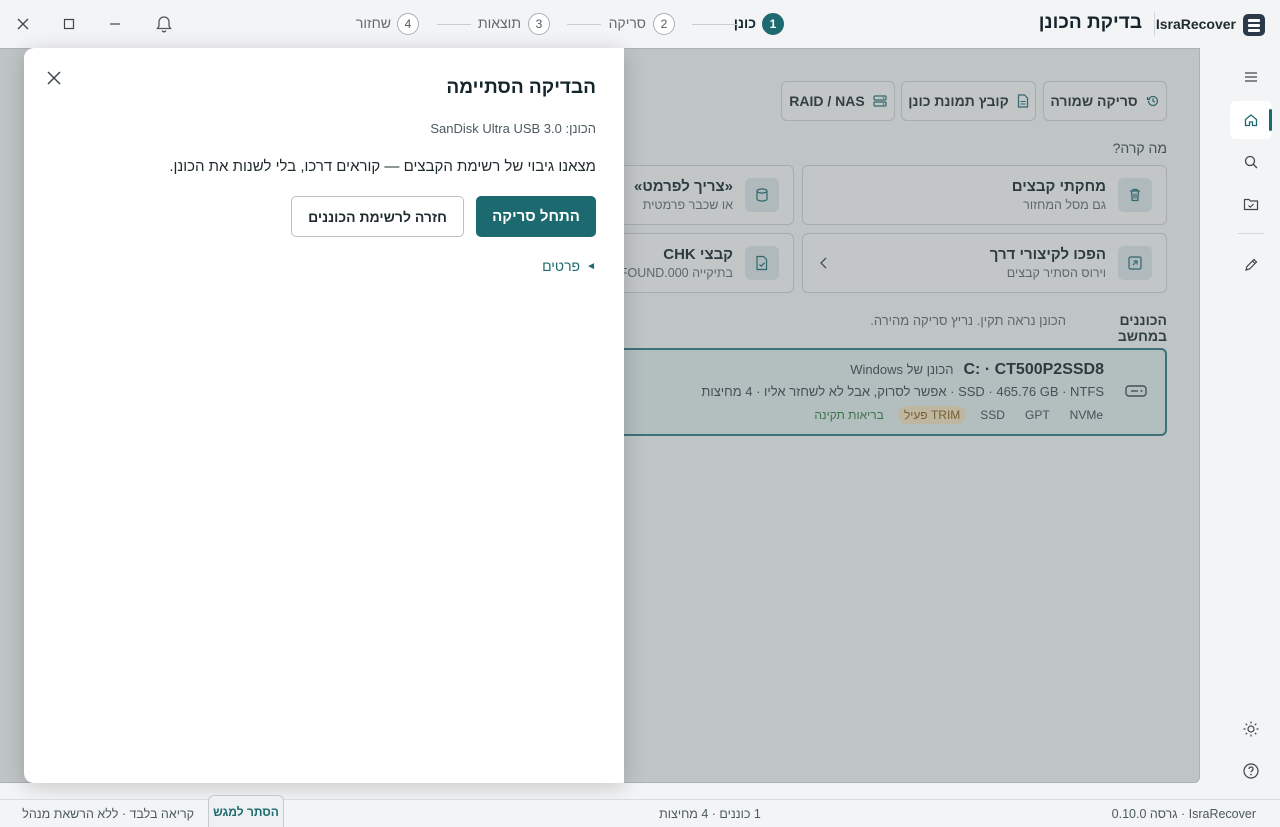 This screenshot has width=1280, height=827. I want to click on page-title: בדיקת הכונן, so click(1090, 22).